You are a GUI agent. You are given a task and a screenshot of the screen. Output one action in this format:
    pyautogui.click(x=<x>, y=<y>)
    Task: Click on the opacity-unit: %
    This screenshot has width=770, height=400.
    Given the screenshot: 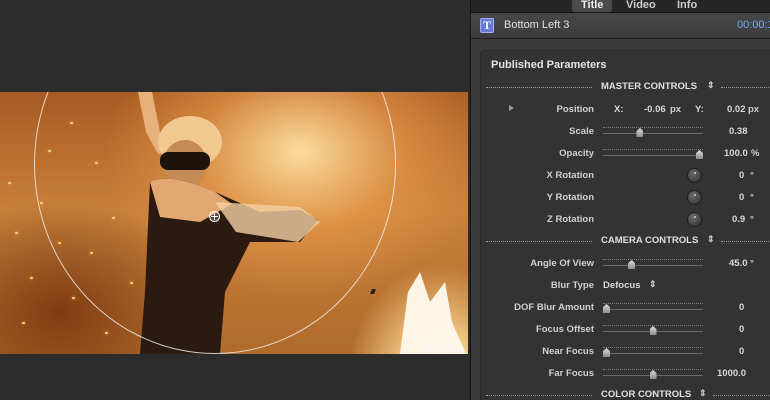 What is the action you would take?
    pyautogui.click(x=755, y=153)
    